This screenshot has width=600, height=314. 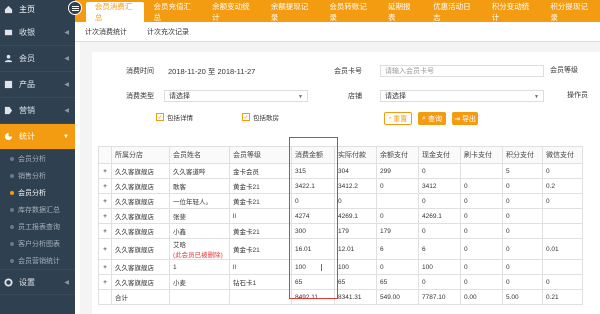 What do you see at coordinates (37, 33) in the screenshot?
I see `sidebar-item-register: 收银 ◀` at bounding box center [37, 33].